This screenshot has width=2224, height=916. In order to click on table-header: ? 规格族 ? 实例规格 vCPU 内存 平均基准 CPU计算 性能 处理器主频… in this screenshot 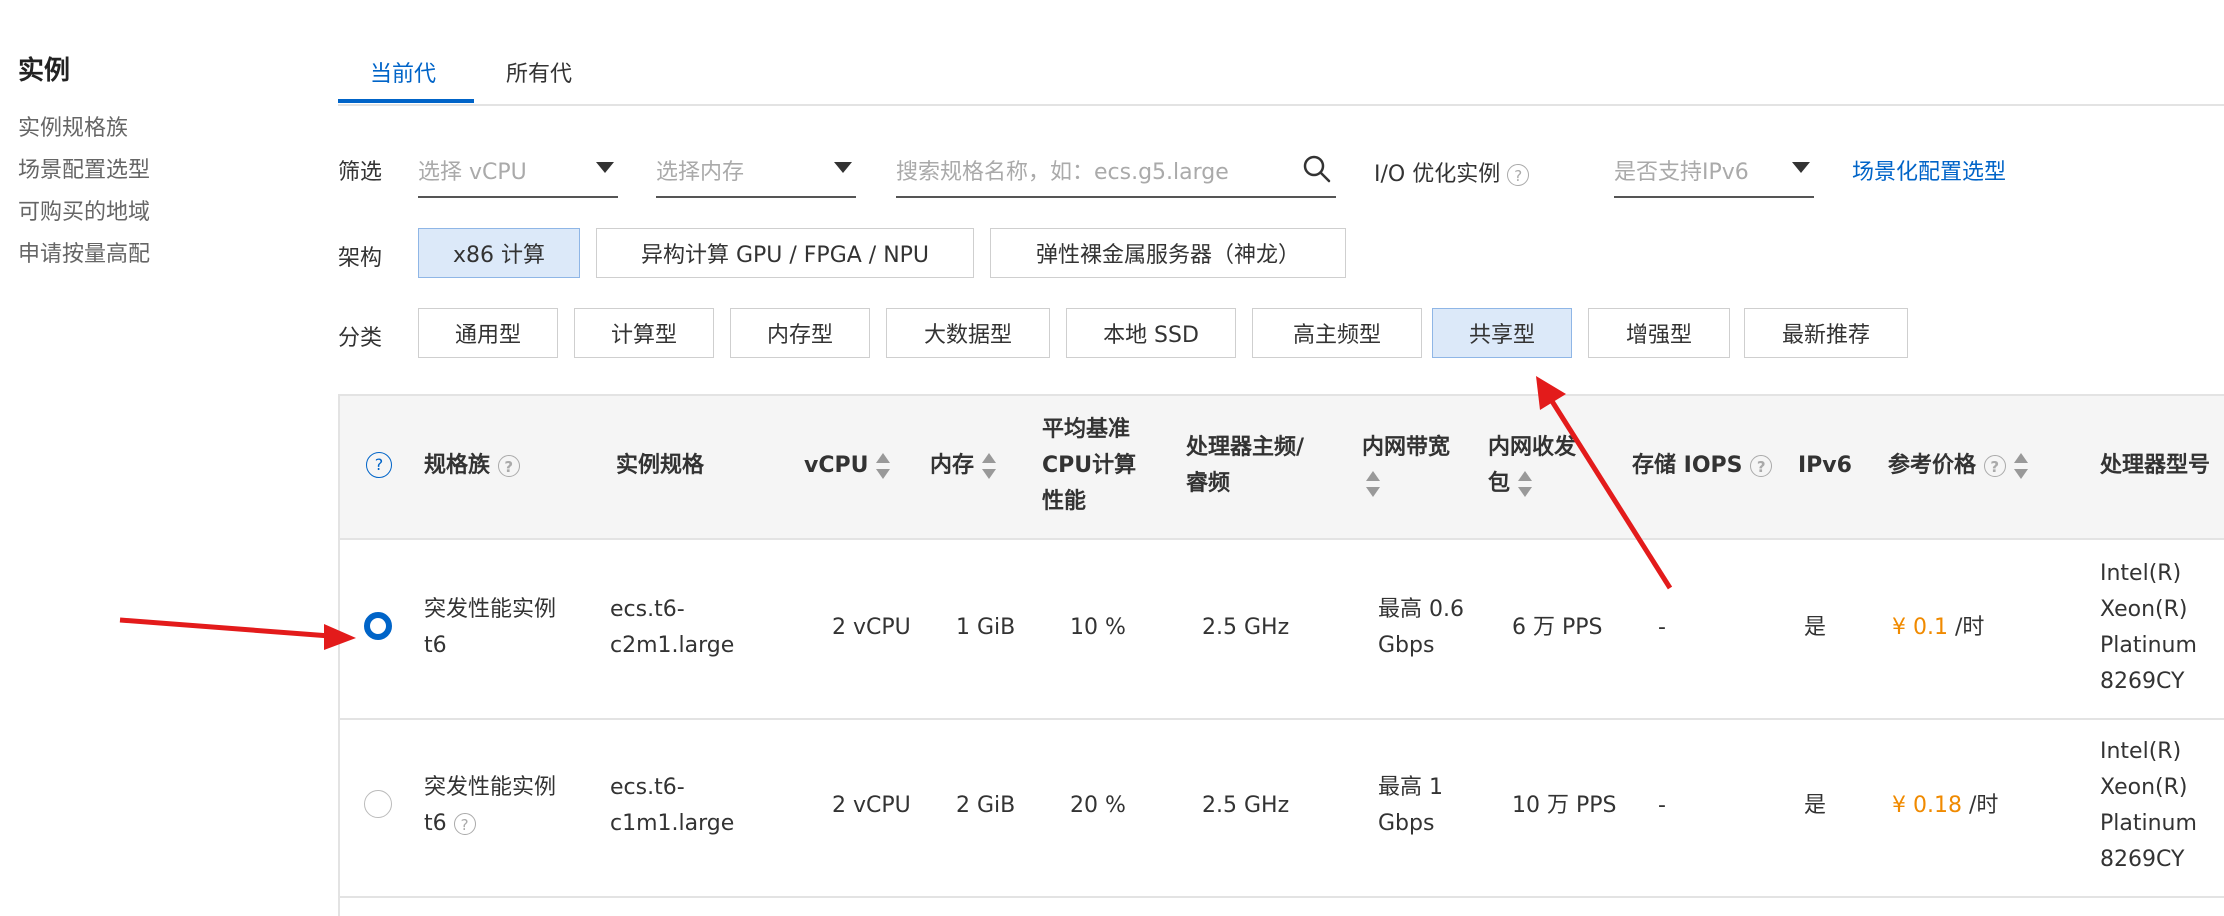, I will do `click(1282, 468)`.